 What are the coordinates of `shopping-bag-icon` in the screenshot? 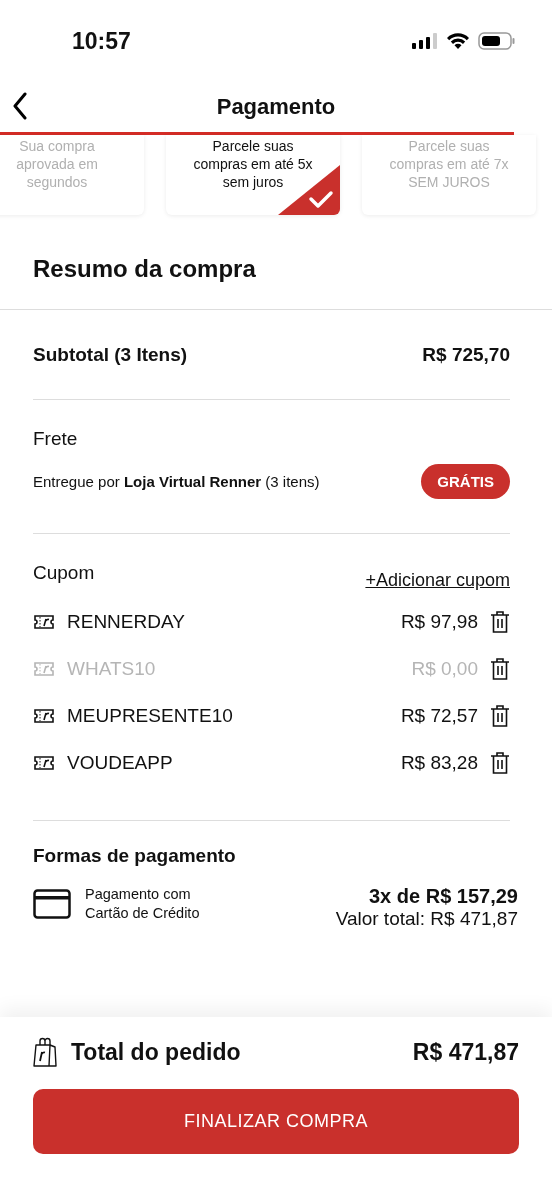 It's located at (45, 1052).